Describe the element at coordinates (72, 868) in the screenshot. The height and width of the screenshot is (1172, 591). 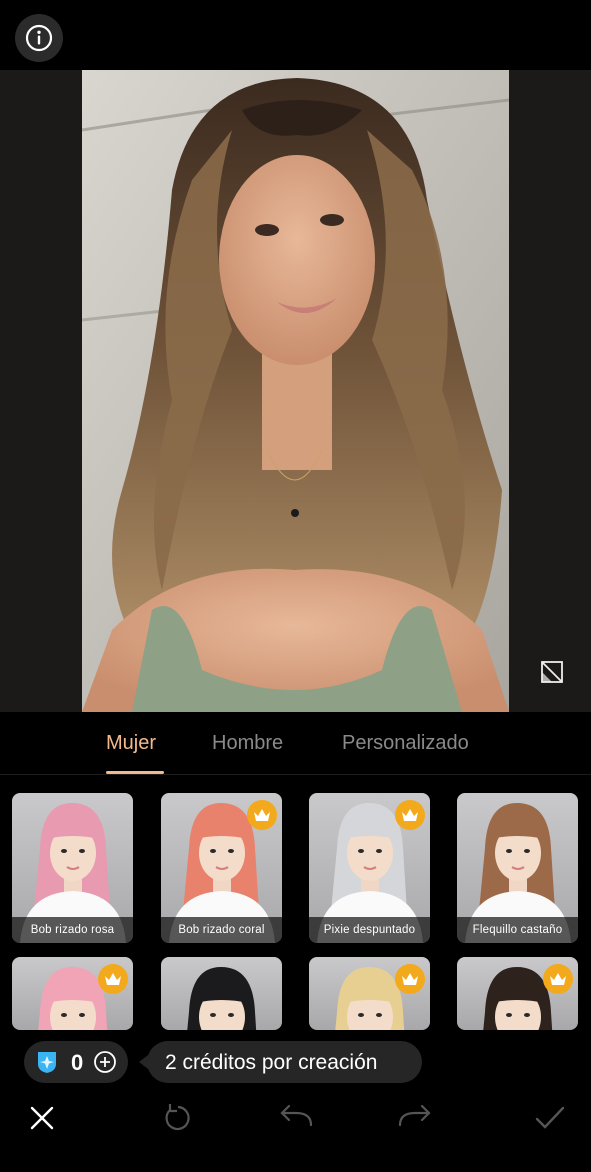
I see `hairstyle-card: Bob rizado rosa` at that location.